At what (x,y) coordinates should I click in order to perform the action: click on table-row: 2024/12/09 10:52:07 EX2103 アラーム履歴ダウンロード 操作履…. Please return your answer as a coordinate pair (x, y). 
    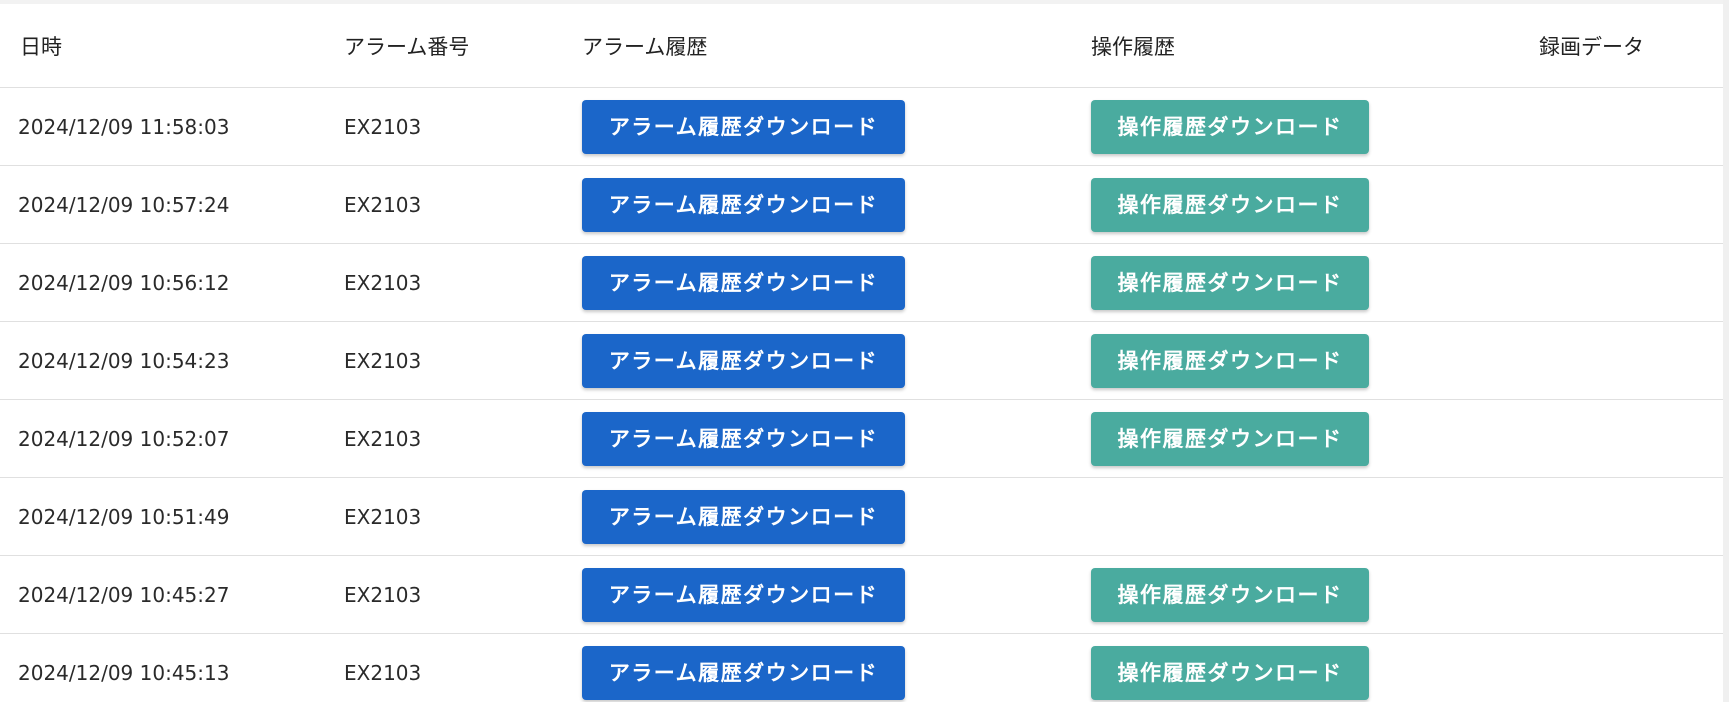
    Looking at the image, I should click on (861, 438).